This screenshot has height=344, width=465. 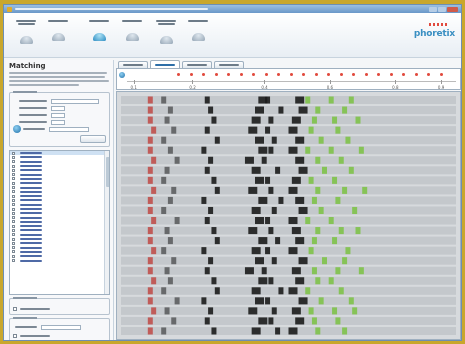 I want to click on band-display-select, so click(x=61, y=327).